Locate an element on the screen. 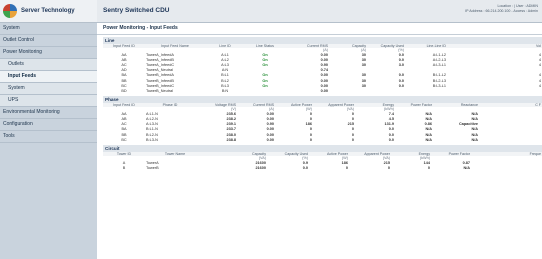 The width and height of the screenshot is (542, 259). table-row: B TowerB 21600 0.0 0 0 0 N/A is located at coordinates (322, 168).